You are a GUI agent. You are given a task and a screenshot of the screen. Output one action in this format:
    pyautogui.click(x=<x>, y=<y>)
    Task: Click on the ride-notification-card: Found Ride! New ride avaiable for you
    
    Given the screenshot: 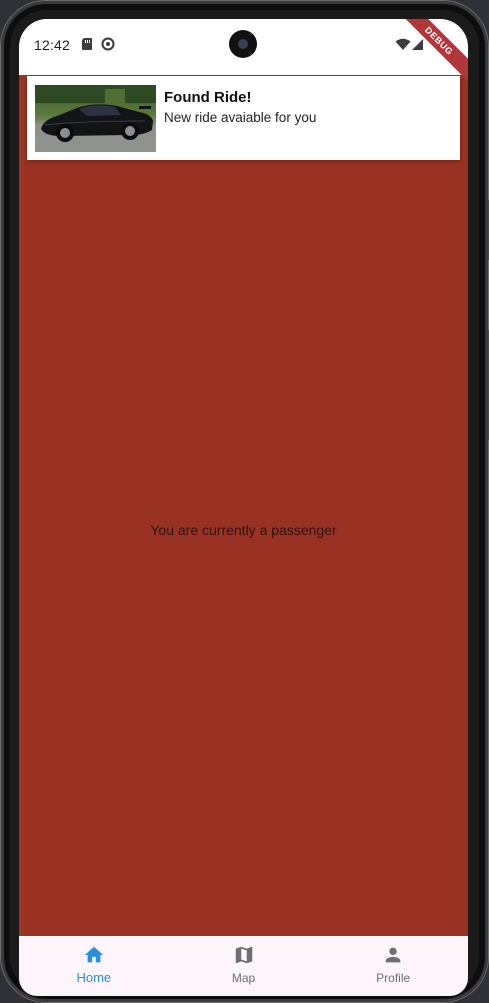 What is the action you would take?
    pyautogui.click(x=243, y=118)
    